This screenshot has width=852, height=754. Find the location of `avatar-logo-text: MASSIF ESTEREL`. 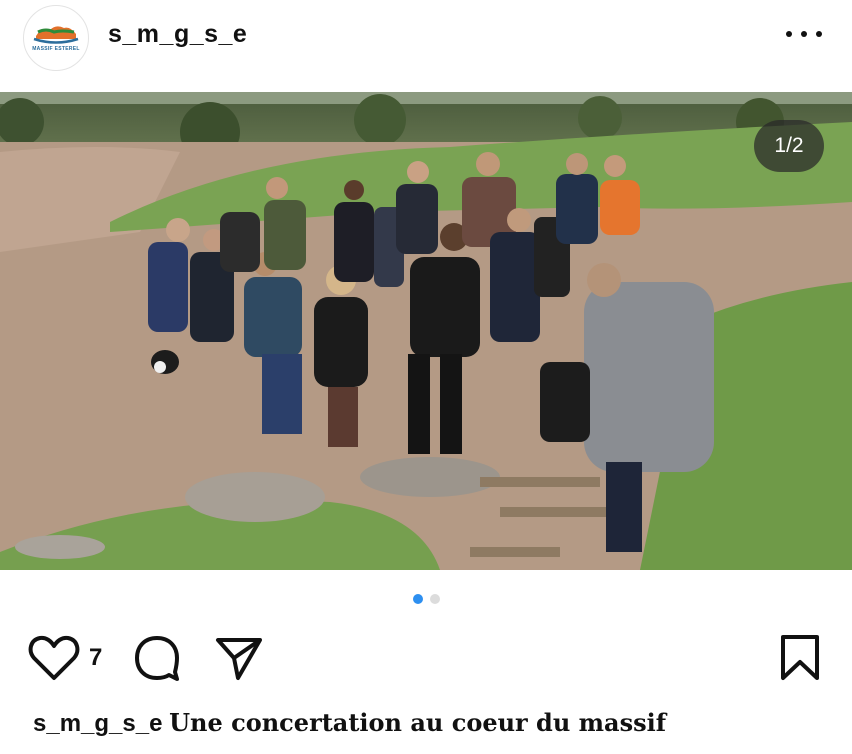

avatar-logo-text: MASSIF ESTEREL is located at coordinates (56, 49).